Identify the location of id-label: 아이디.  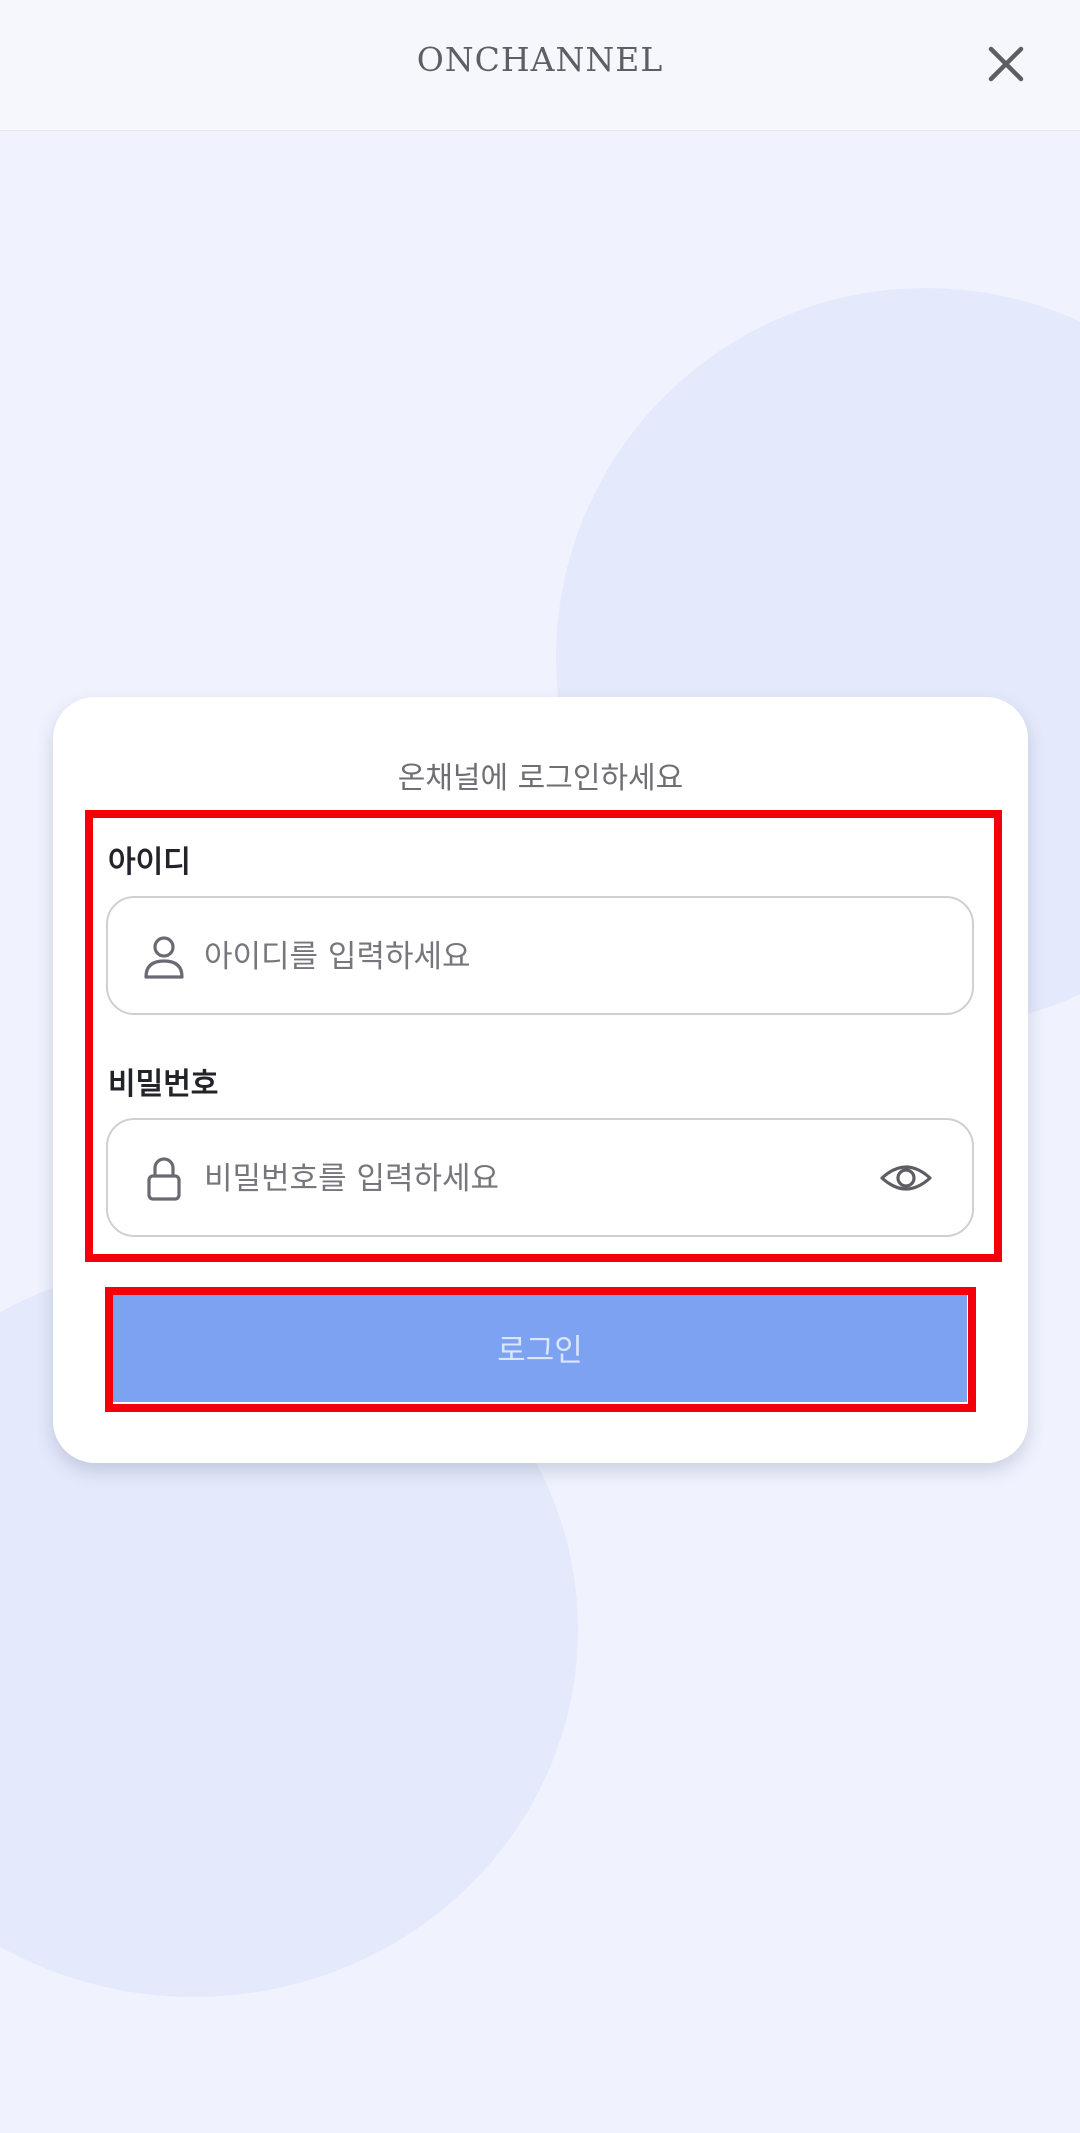
(149, 862).